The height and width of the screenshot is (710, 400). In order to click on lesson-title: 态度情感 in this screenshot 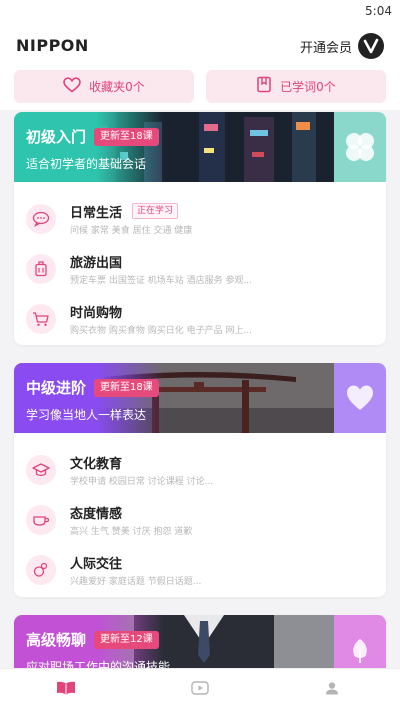, I will do `click(96, 514)`.